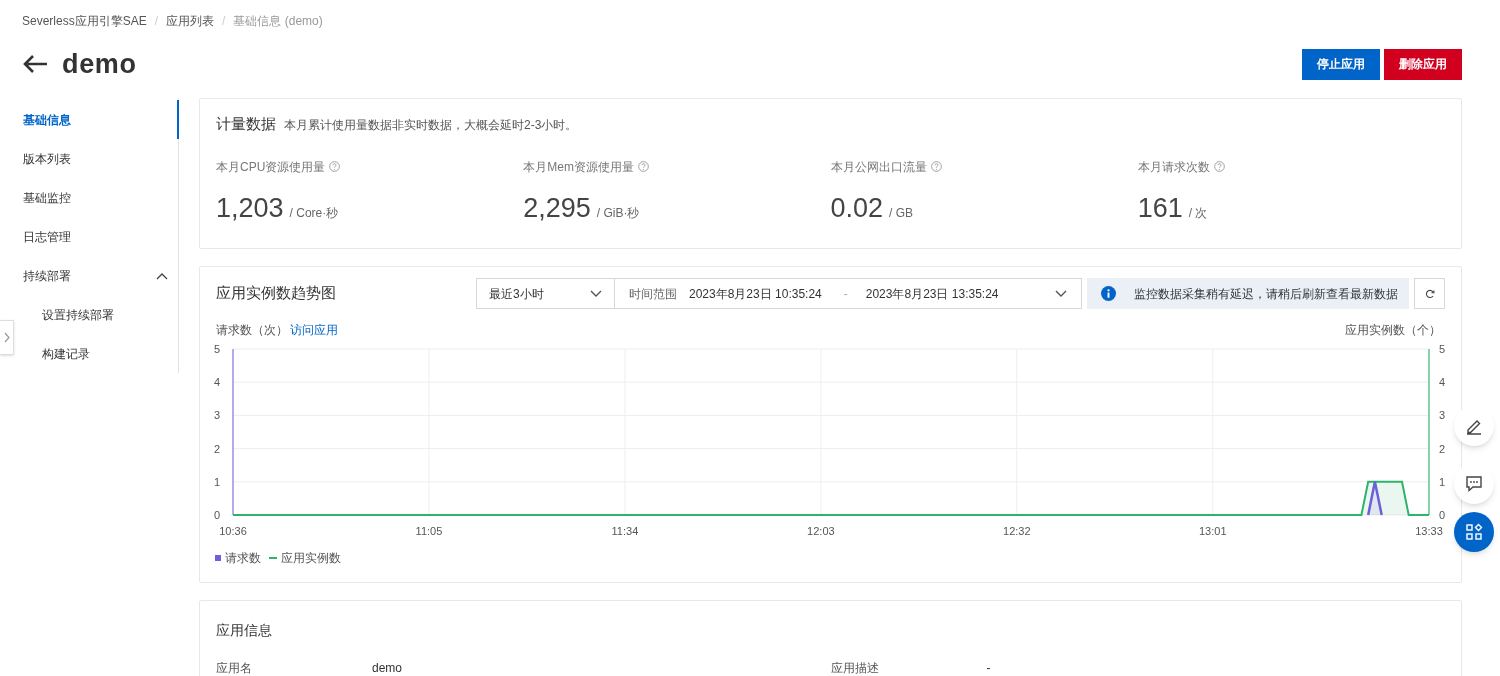  I want to click on range-select: 最近3小时, so click(545, 293).